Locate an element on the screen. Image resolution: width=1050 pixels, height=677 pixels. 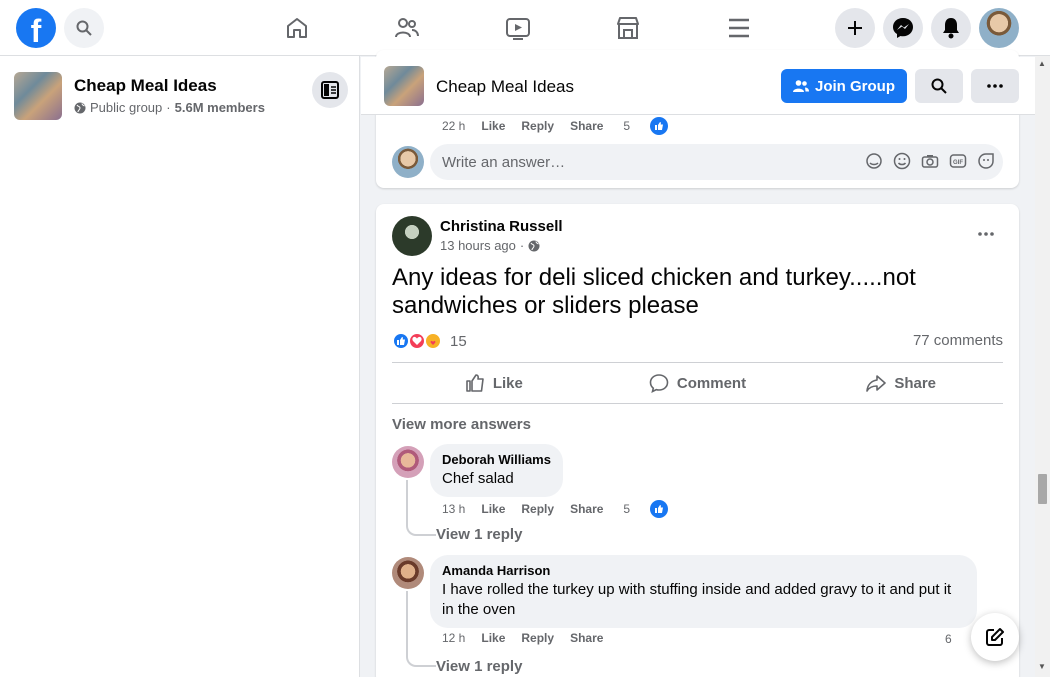
post-timestamp: 13 hours ago · is located at coordinates (490, 245).